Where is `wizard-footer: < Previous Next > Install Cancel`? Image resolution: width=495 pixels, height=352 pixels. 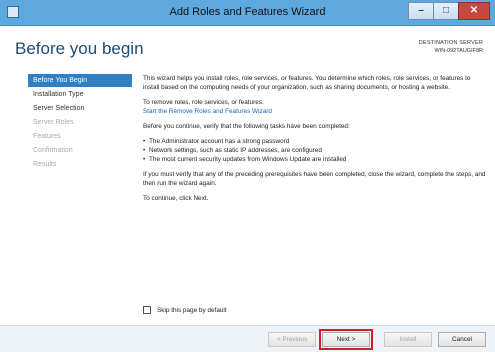
wizard-footer: < Previous Next > Install Cancel is located at coordinates (247, 338).